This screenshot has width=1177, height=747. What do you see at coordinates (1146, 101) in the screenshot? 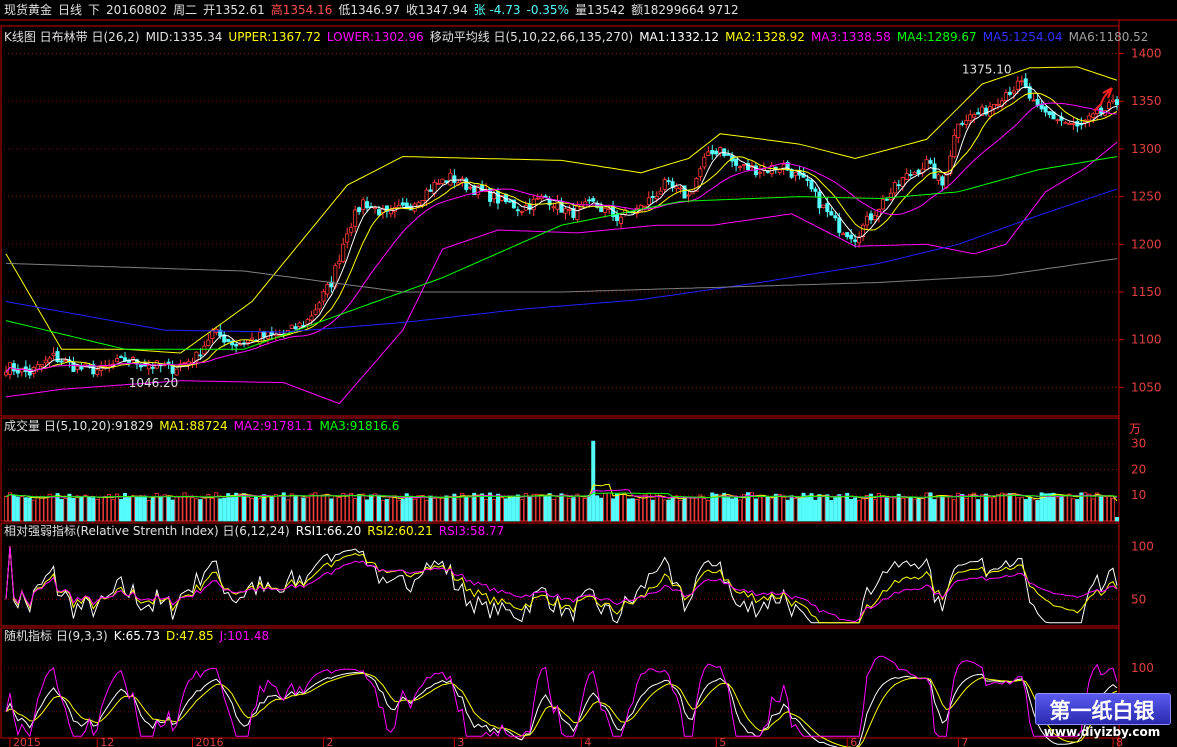
I see `price-tick-label: 1350` at bounding box center [1146, 101].